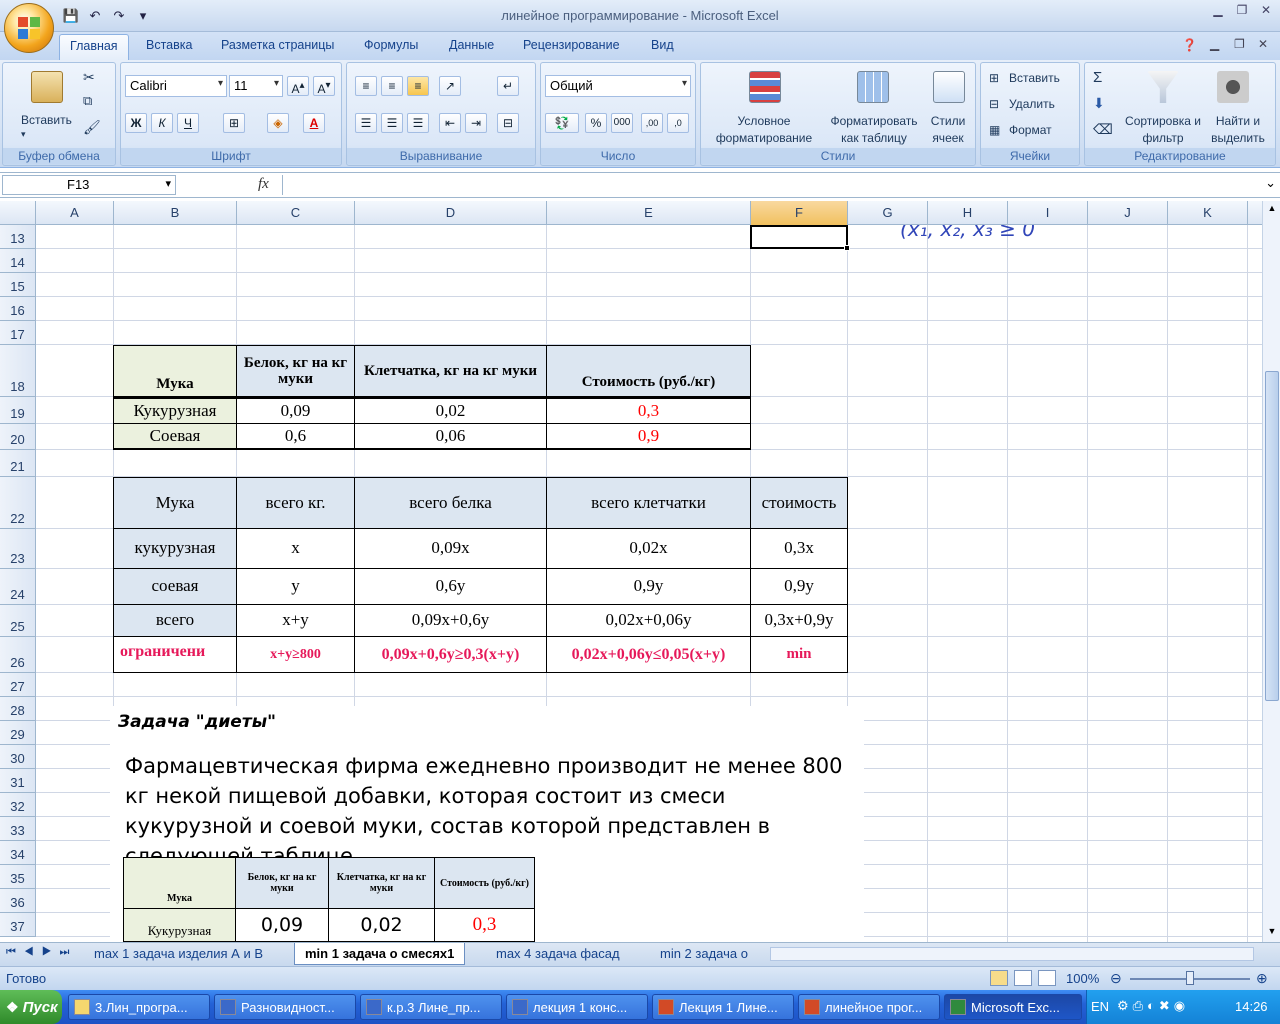 The image size is (1280, 1024). What do you see at coordinates (278, 123) in the screenshot?
I see `fill-color-icon: ◈` at bounding box center [278, 123].